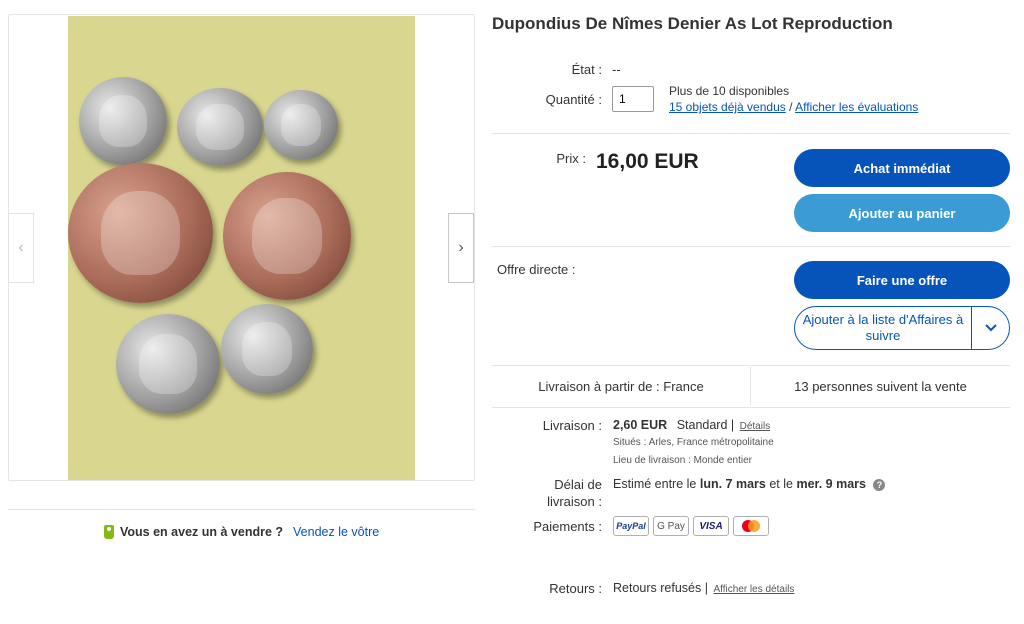  What do you see at coordinates (578, 484) in the screenshot?
I see `delivery-delay-label-line1: Délai de` at bounding box center [578, 484].